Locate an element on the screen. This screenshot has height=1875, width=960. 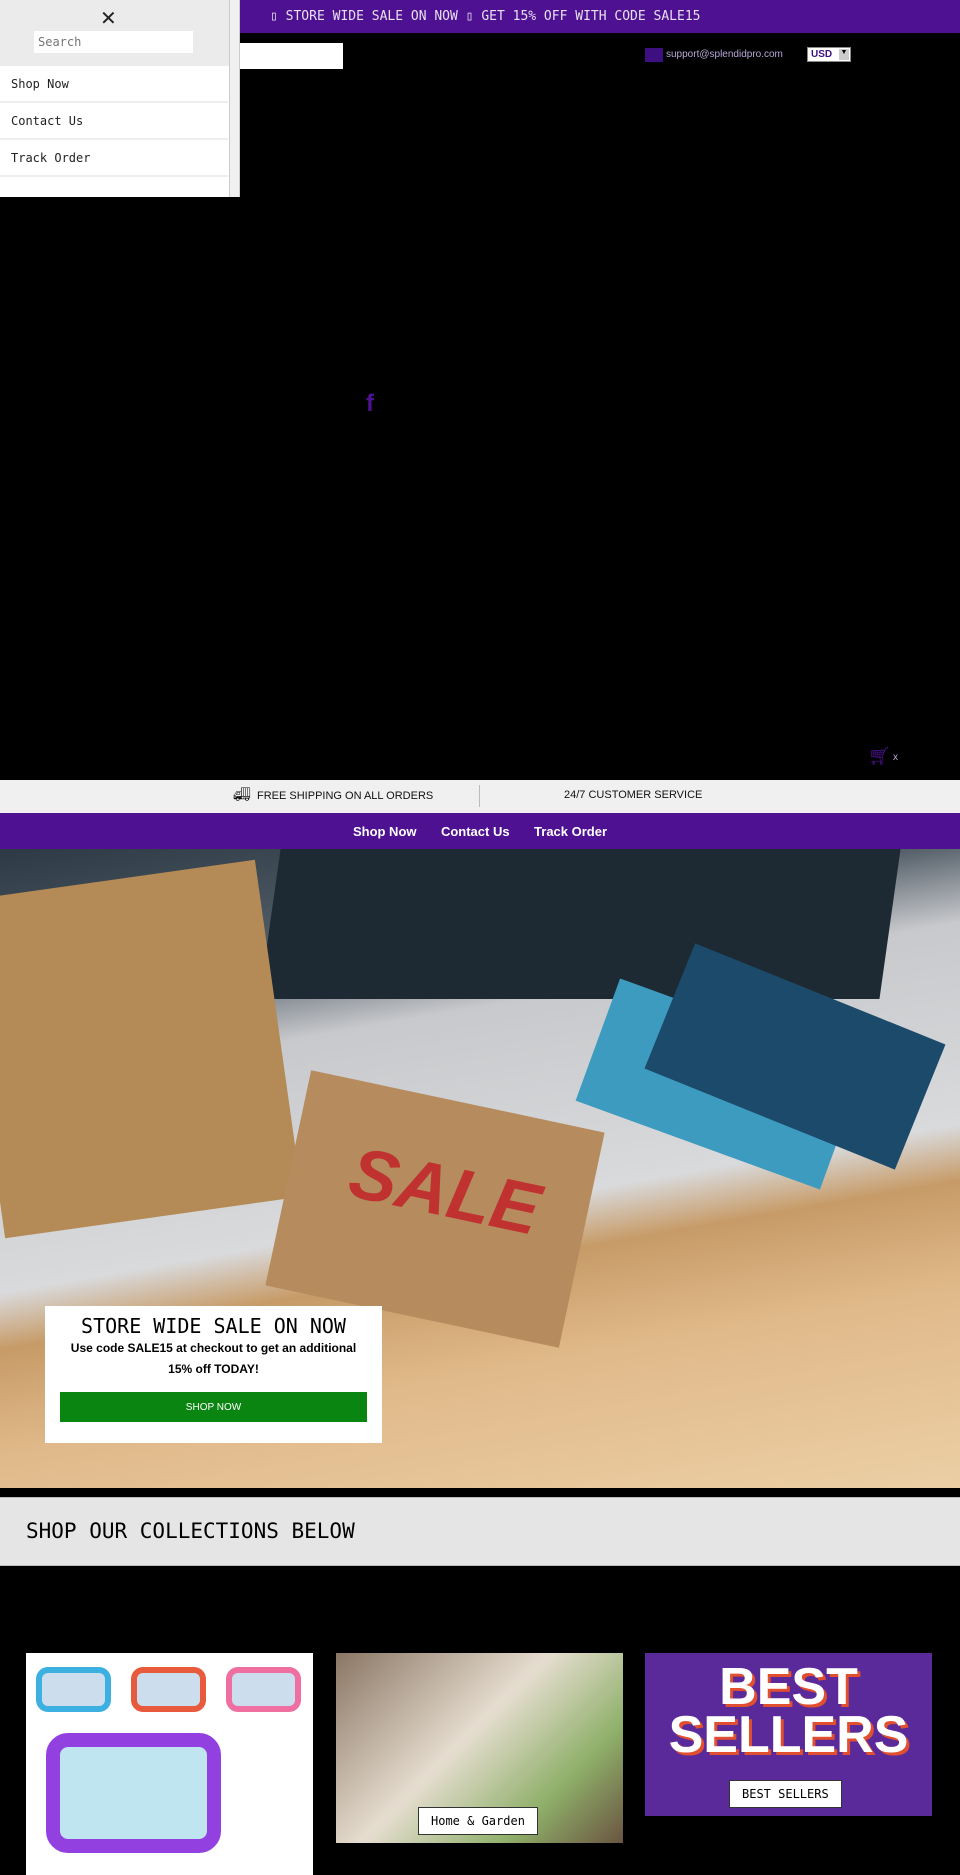
collection-label: Home & Garden is located at coordinates (478, 1821).